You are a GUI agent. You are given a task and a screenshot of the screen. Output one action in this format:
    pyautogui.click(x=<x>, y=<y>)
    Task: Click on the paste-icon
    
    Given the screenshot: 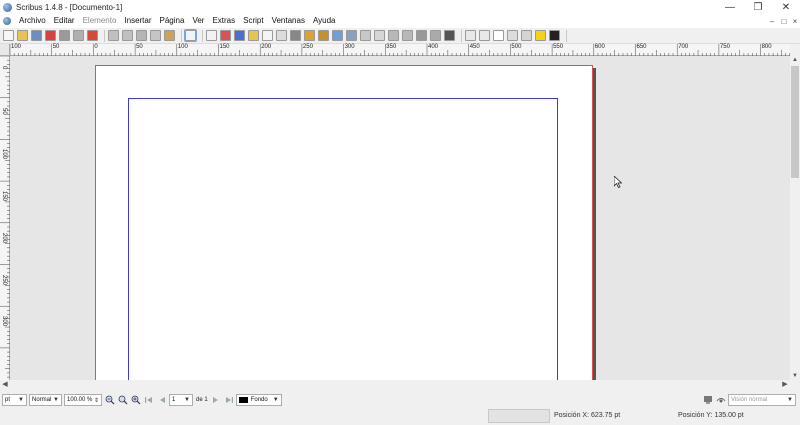 What is the action you would take?
    pyautogui.click(x=169, y=35)
    